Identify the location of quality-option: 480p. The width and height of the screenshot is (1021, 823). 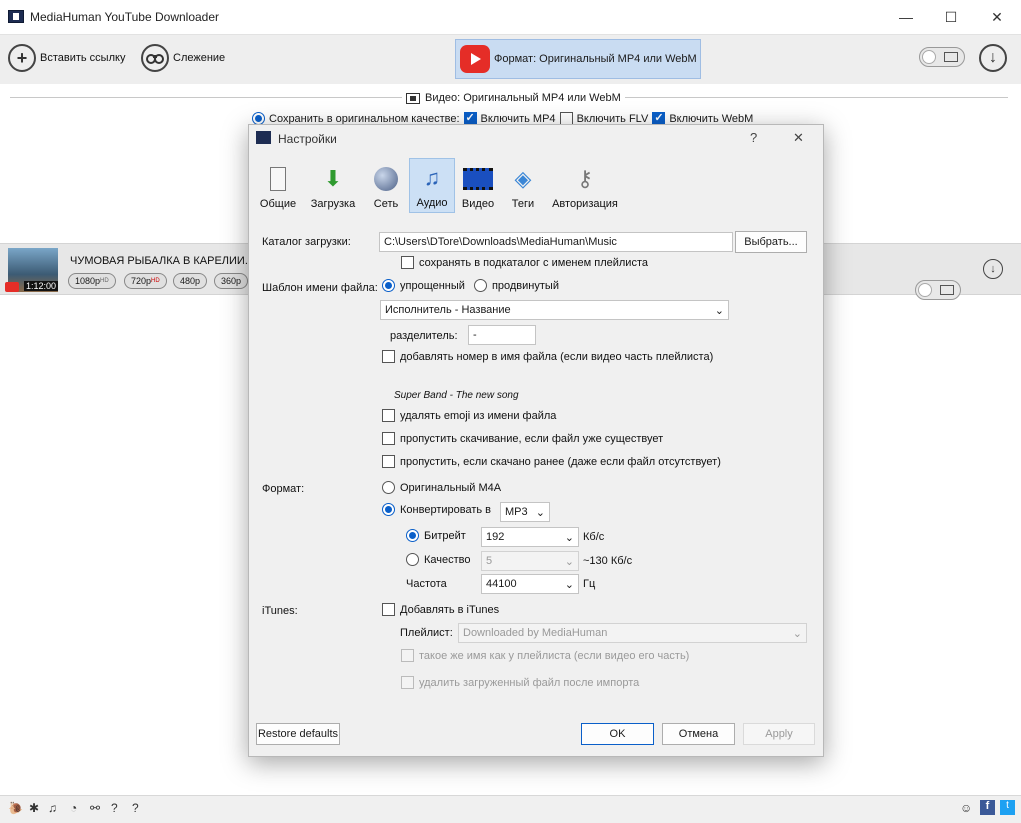
(190, 281).